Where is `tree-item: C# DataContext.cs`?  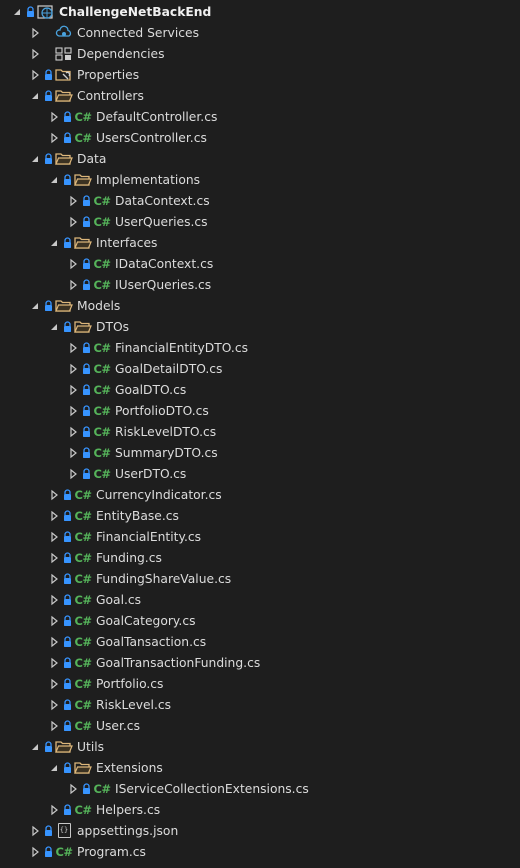 tree-item: C# DataContext.cs is located at coordinates (260, 200).